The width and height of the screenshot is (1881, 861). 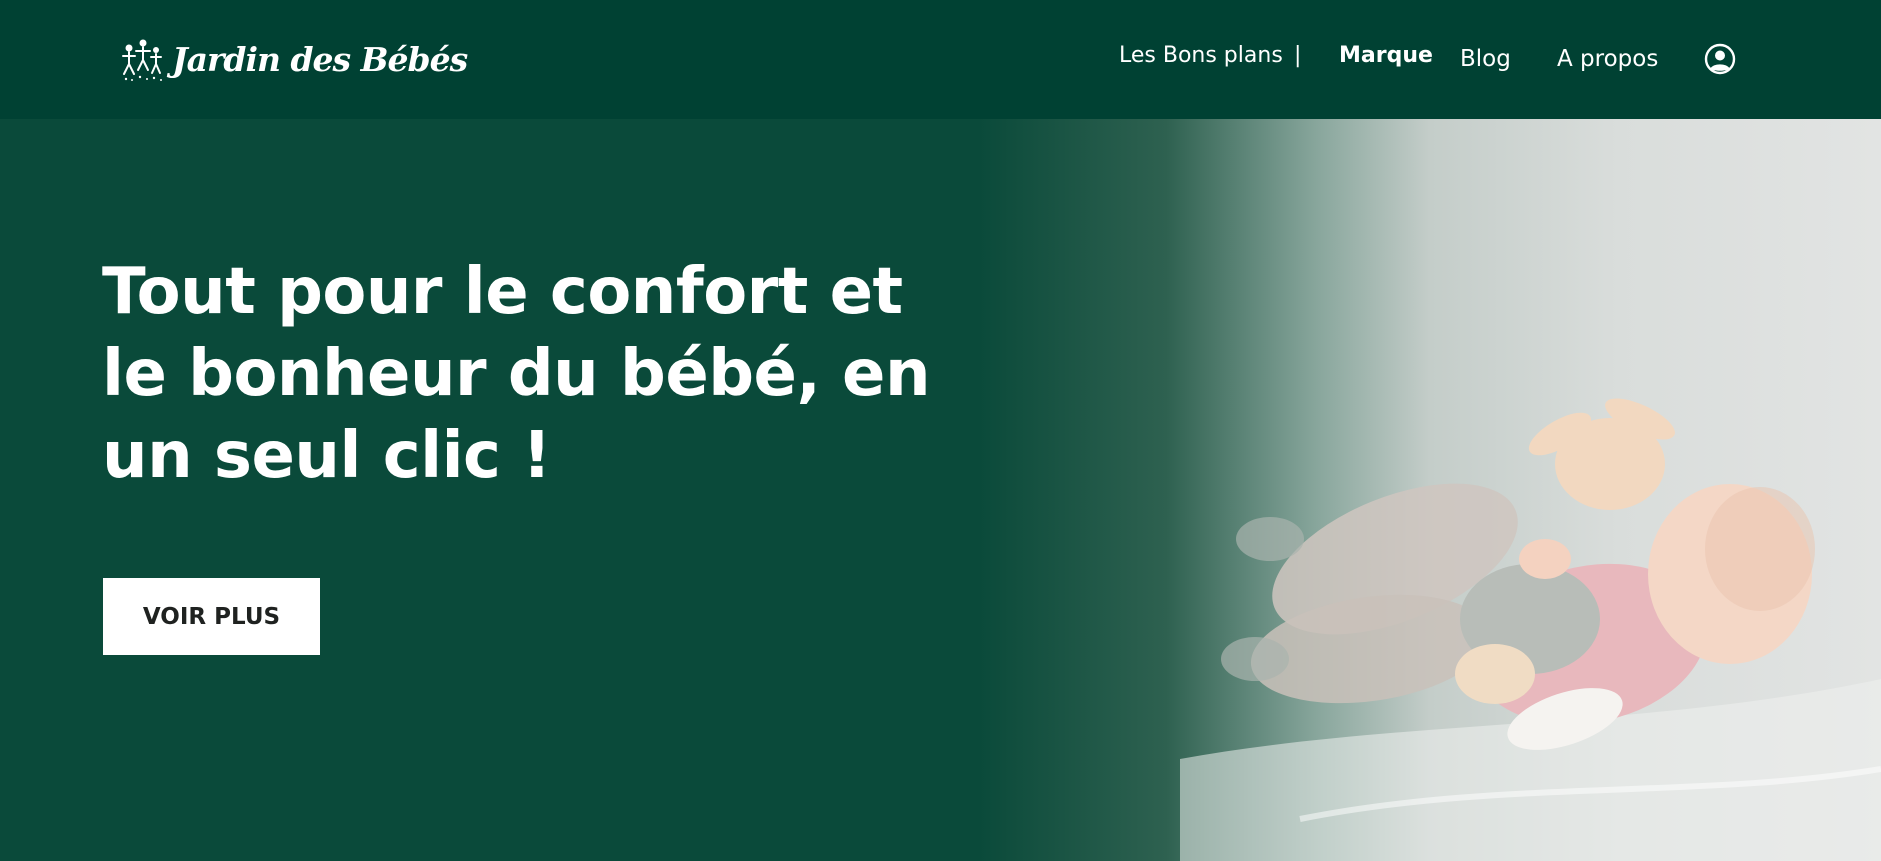 I want to click on nav-link-a-propos: A propos, so click(x=1607, y=59).